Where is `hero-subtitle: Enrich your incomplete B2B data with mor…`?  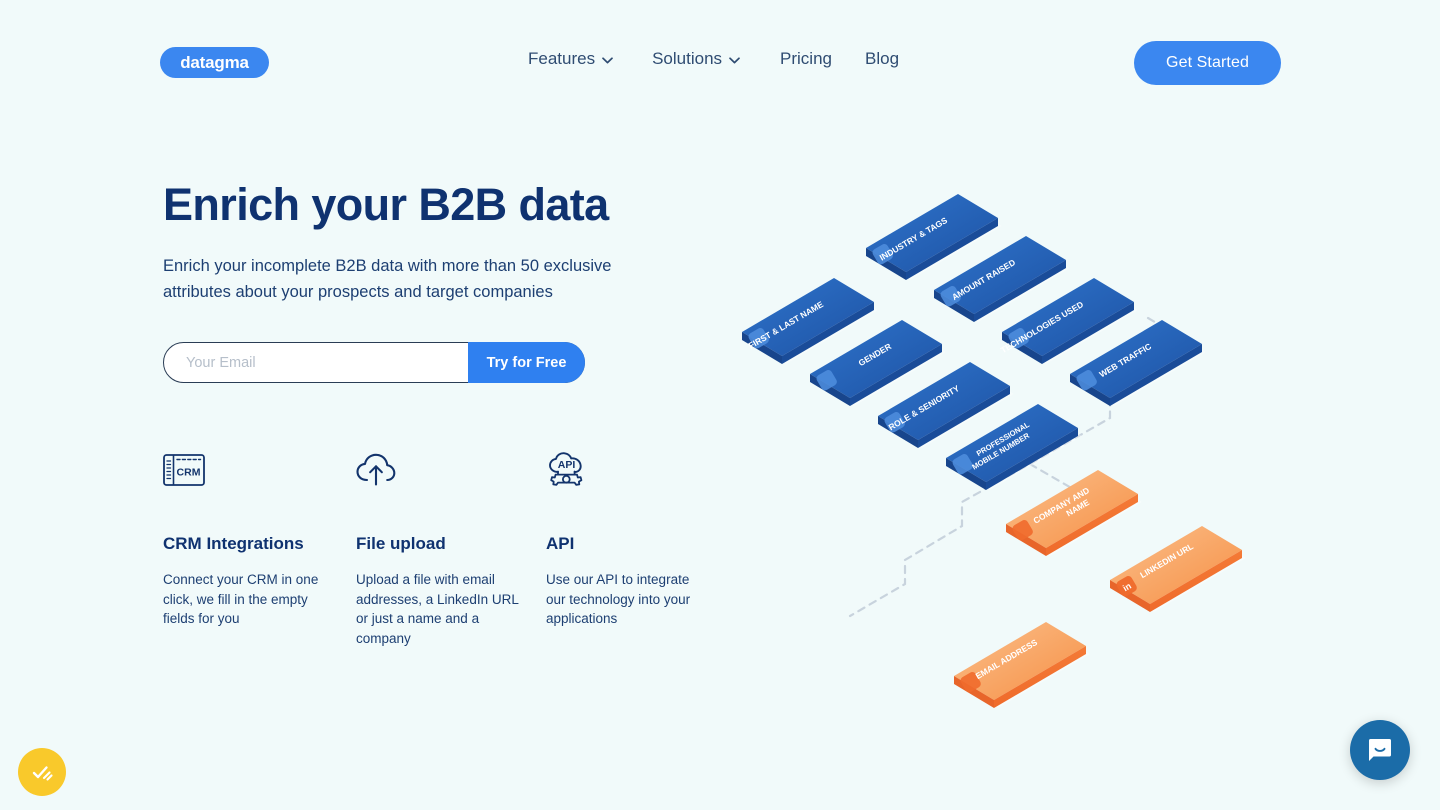 hero-subtitle: Enrich your incomplete B2B data with mor… is located at coordinates (387, 279).